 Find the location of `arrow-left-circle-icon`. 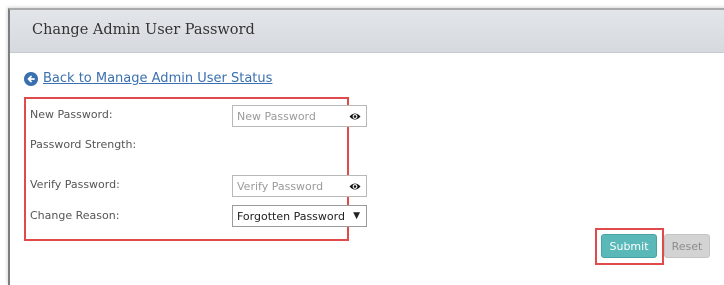

arrow-left-circle-icon is located at coordinates (31, 78).